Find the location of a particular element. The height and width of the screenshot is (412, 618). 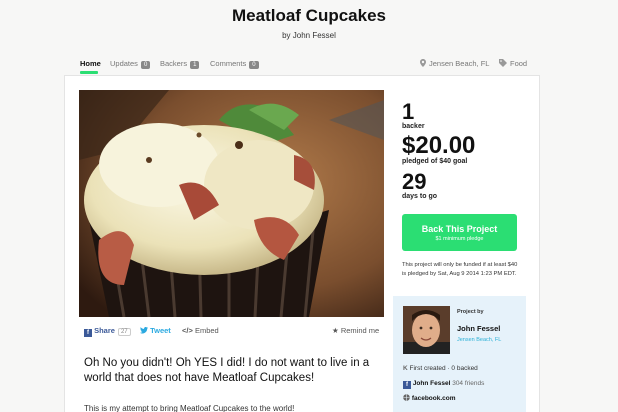

category-label: Food is located at coordinates (519, 63).